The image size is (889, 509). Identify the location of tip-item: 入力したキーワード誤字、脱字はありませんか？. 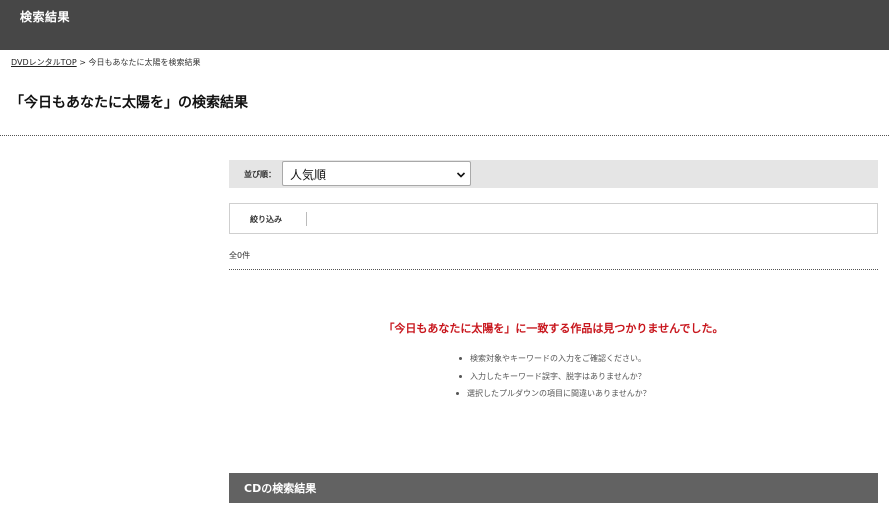
(555, 380).